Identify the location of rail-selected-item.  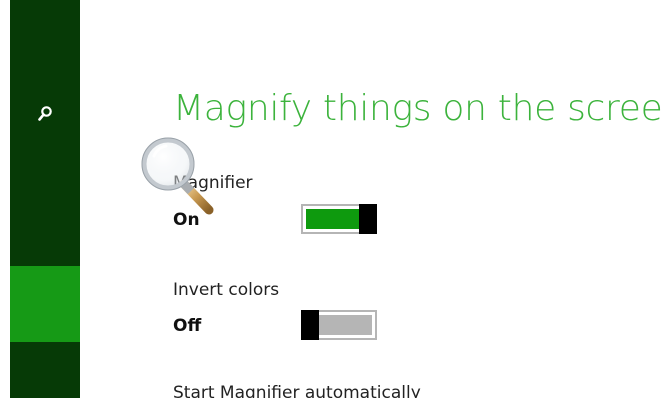
(45, 304).